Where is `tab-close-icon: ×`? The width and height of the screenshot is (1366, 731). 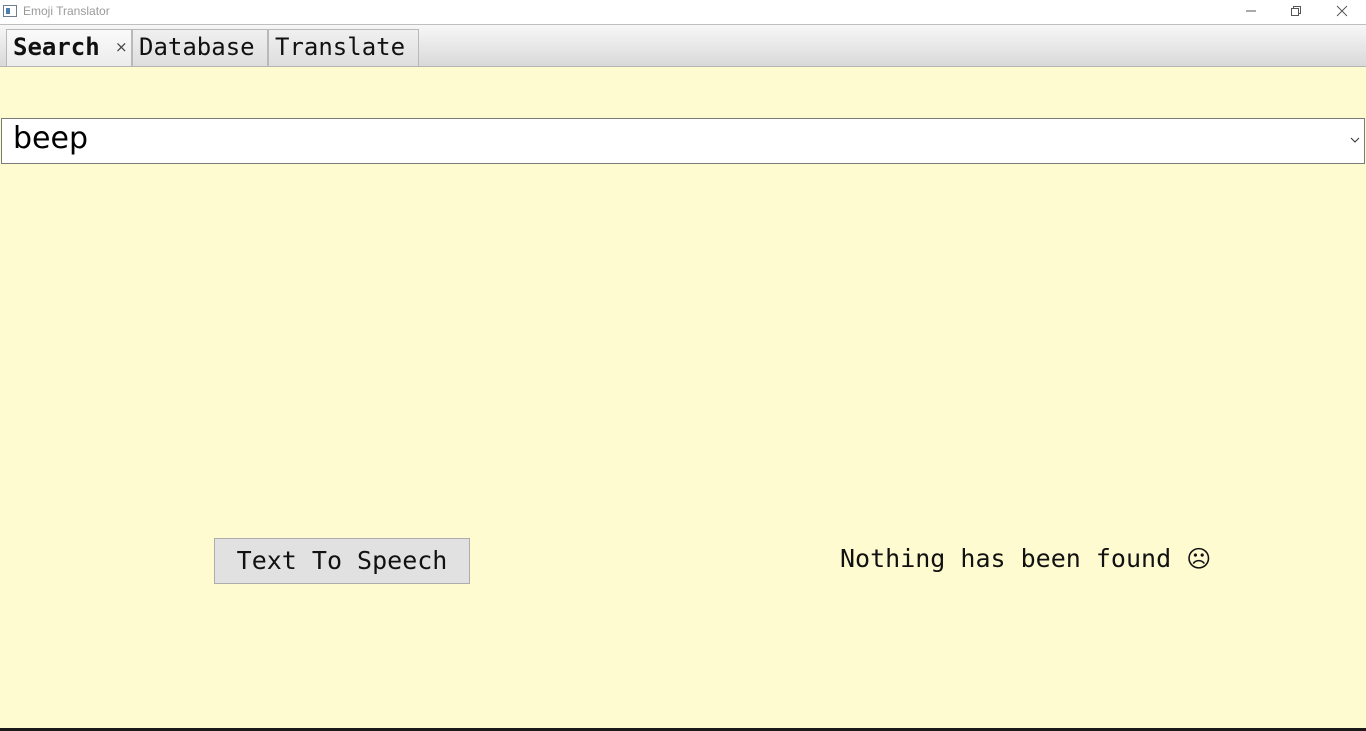
tab-close-icon: × is located at coordinates (121, 47).